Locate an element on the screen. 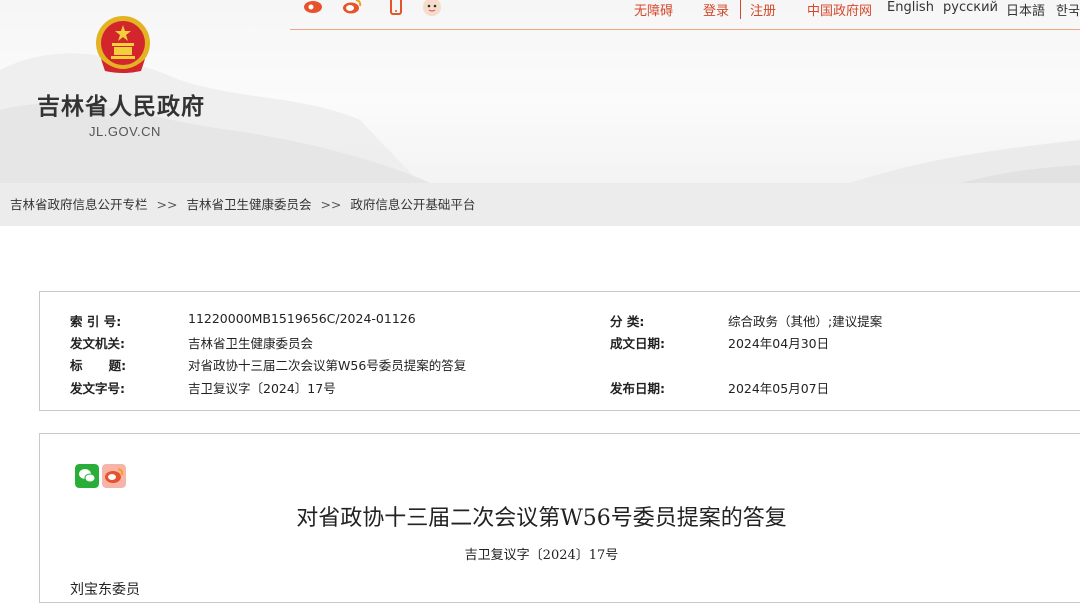  weibo-icon is located at coordinates (352, 9).